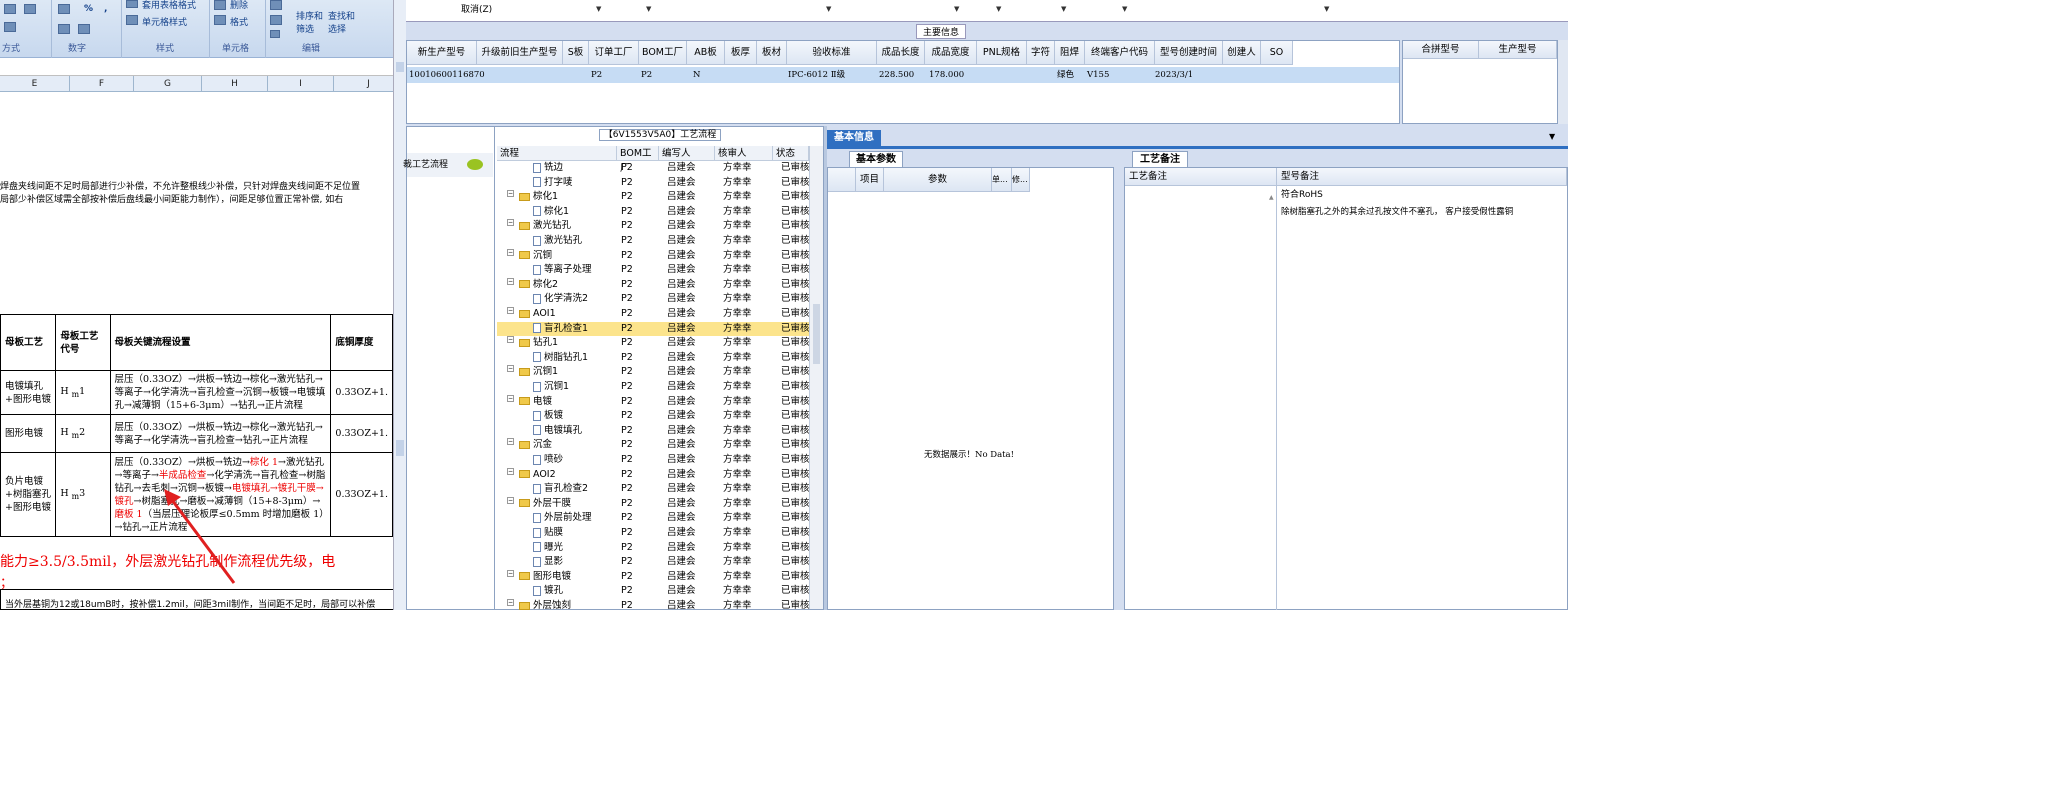 The image size is (2048, 797). Describe the element at coordinates (638, 160) in the screenshot. I see `tree-header: BOM工厂` at that location.